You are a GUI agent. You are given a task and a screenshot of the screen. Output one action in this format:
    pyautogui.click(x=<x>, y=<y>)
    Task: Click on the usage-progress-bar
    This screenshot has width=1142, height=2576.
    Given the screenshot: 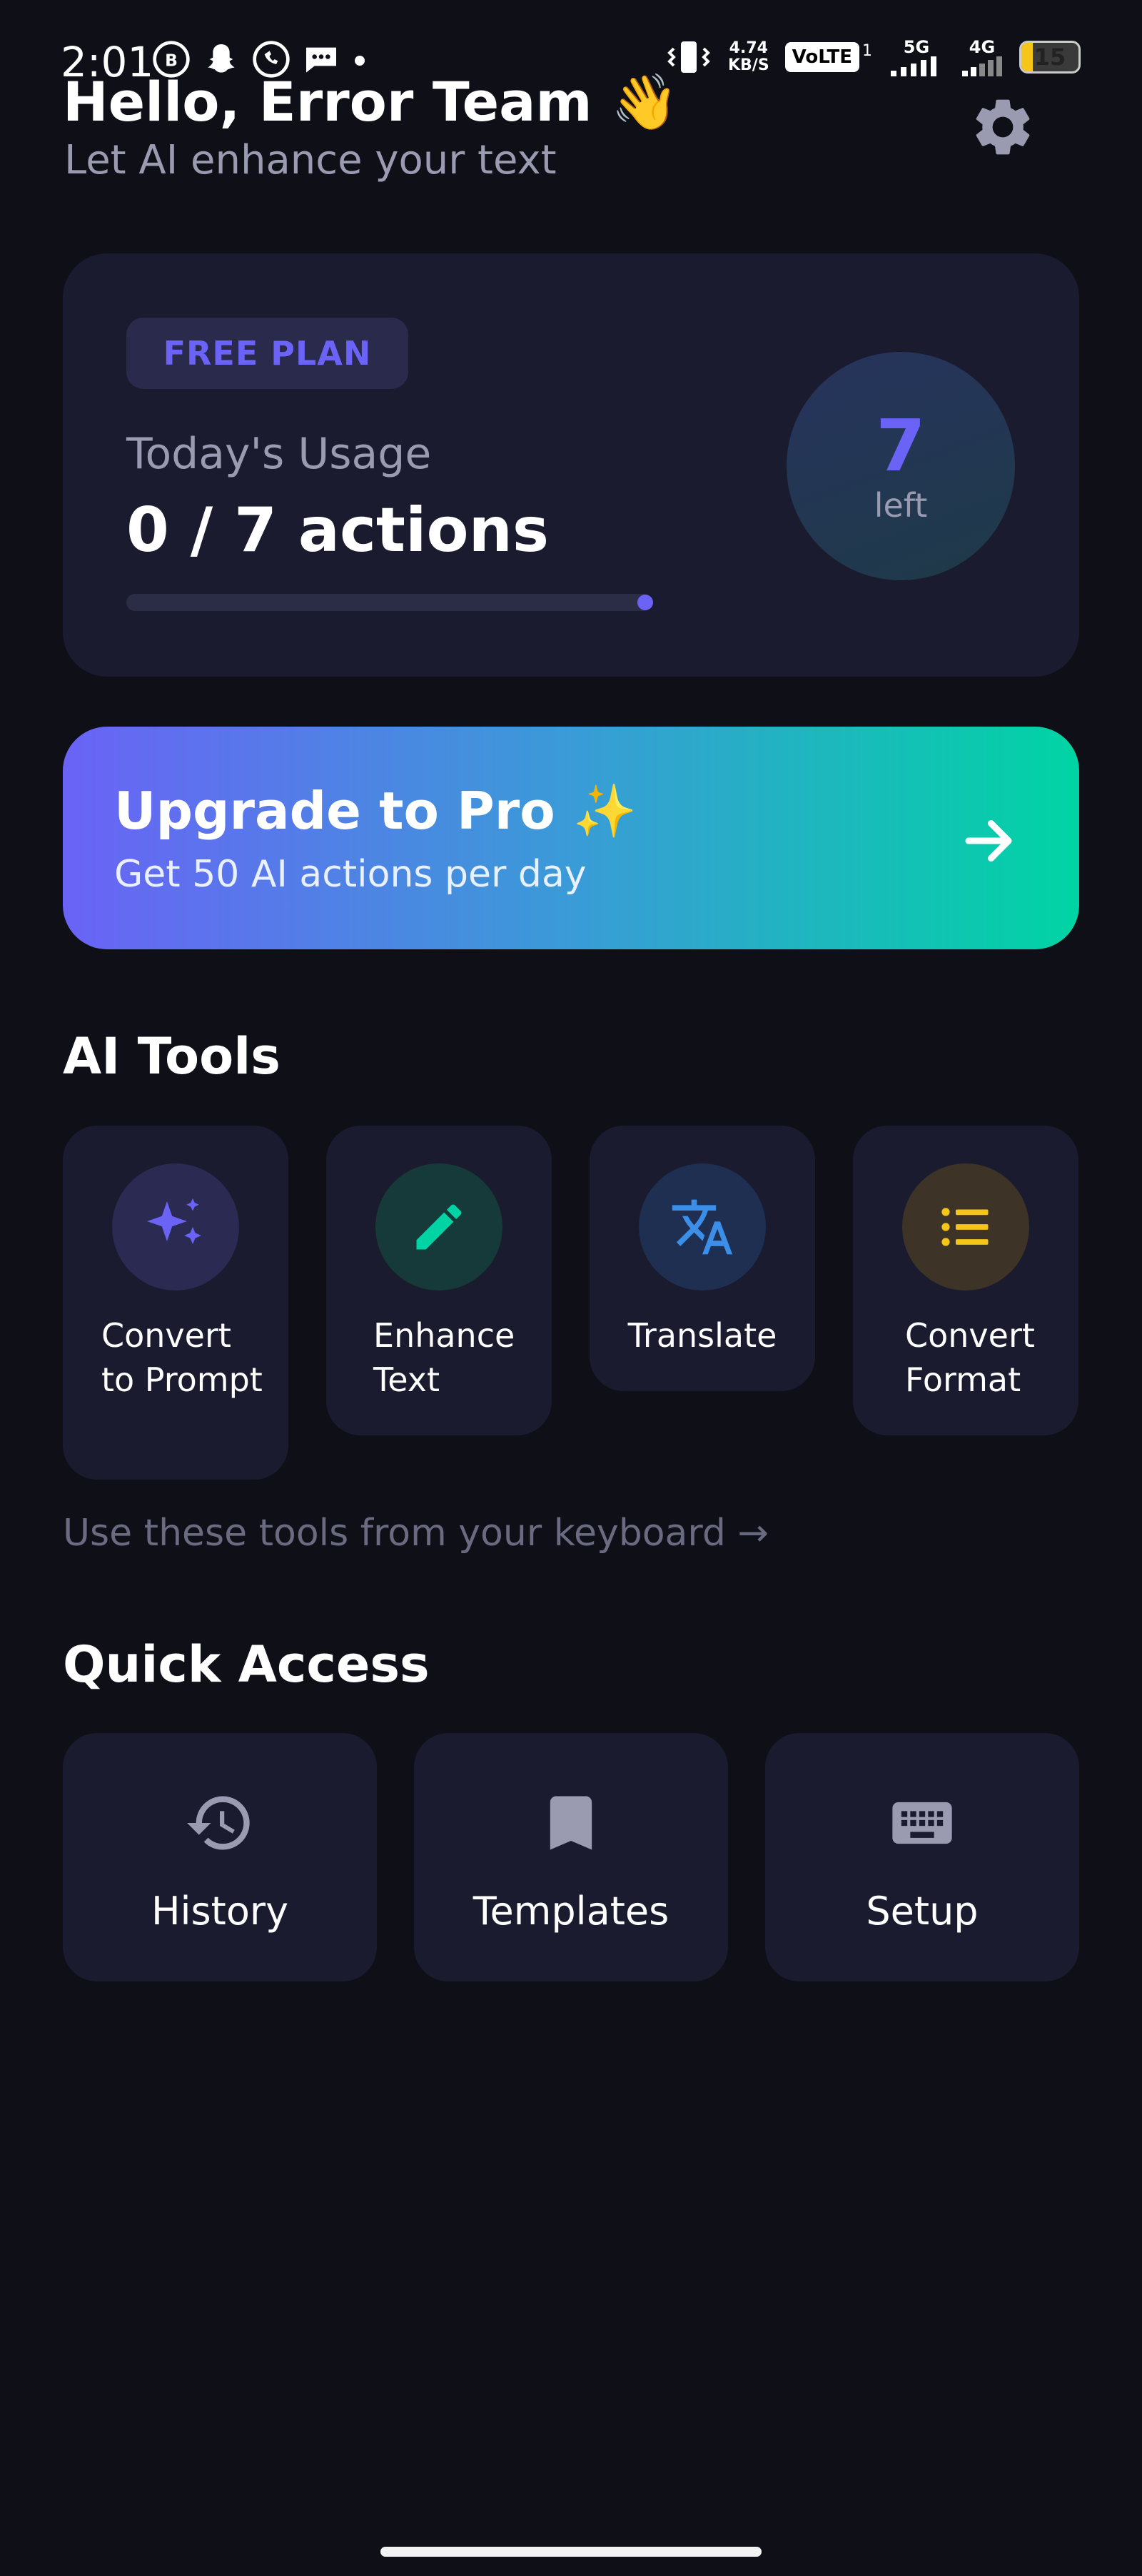 What is the action you would take?
    pyautogui.click(x=389, y=602)
    